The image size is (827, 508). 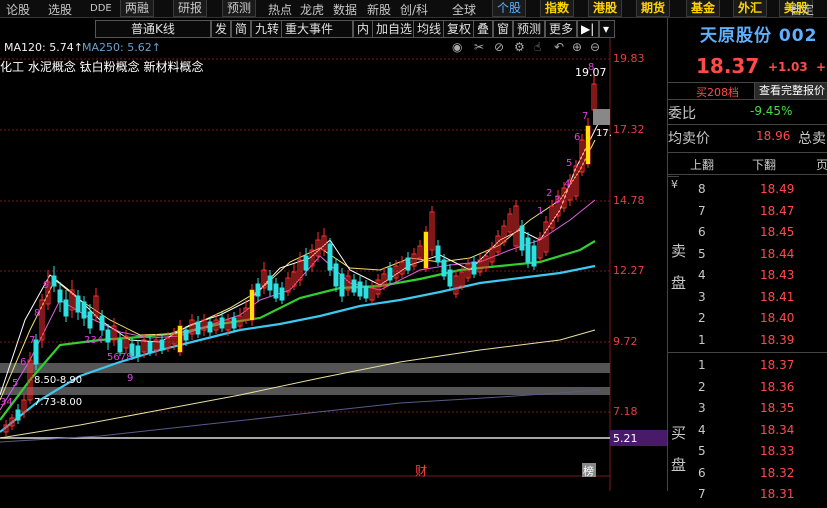 What do you see at coordinates (519, 47) in the screenshot?
I see `settings-icon: ⚙` at bounding box center [519, 47].